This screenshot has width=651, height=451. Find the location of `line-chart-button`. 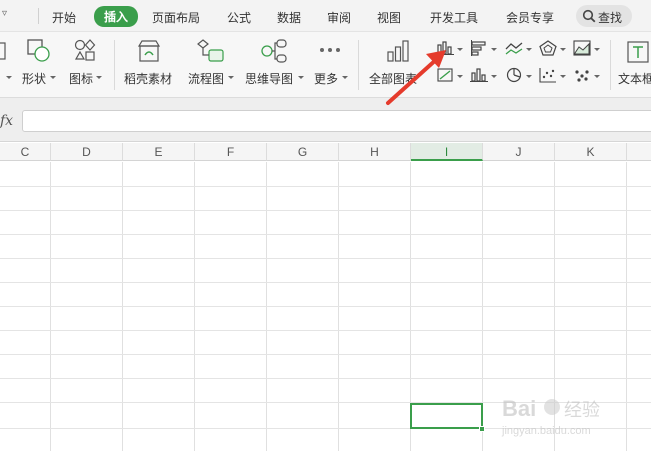

line-chart-button is located at coordinates (514, 48).